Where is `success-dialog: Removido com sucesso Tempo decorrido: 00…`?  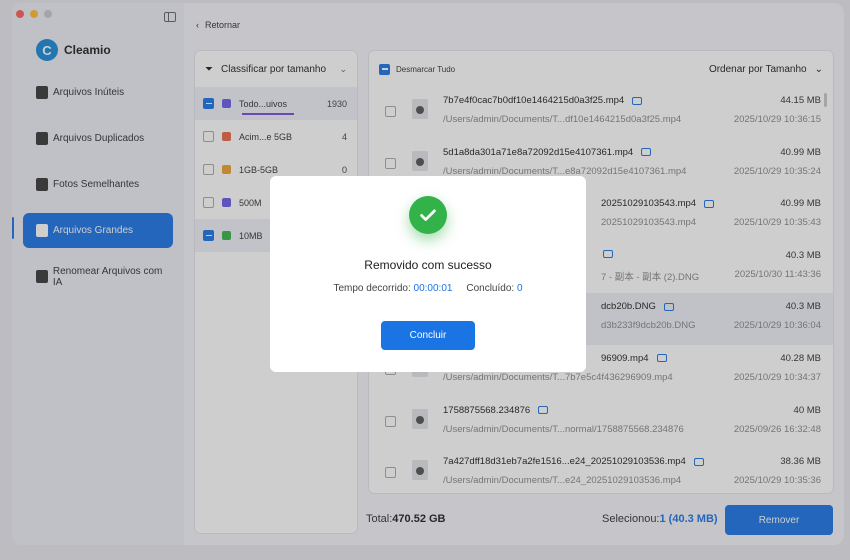
success-dialog: Removido com sucesso Tempo decorrido: 00… is located at coordinates (428, 274).